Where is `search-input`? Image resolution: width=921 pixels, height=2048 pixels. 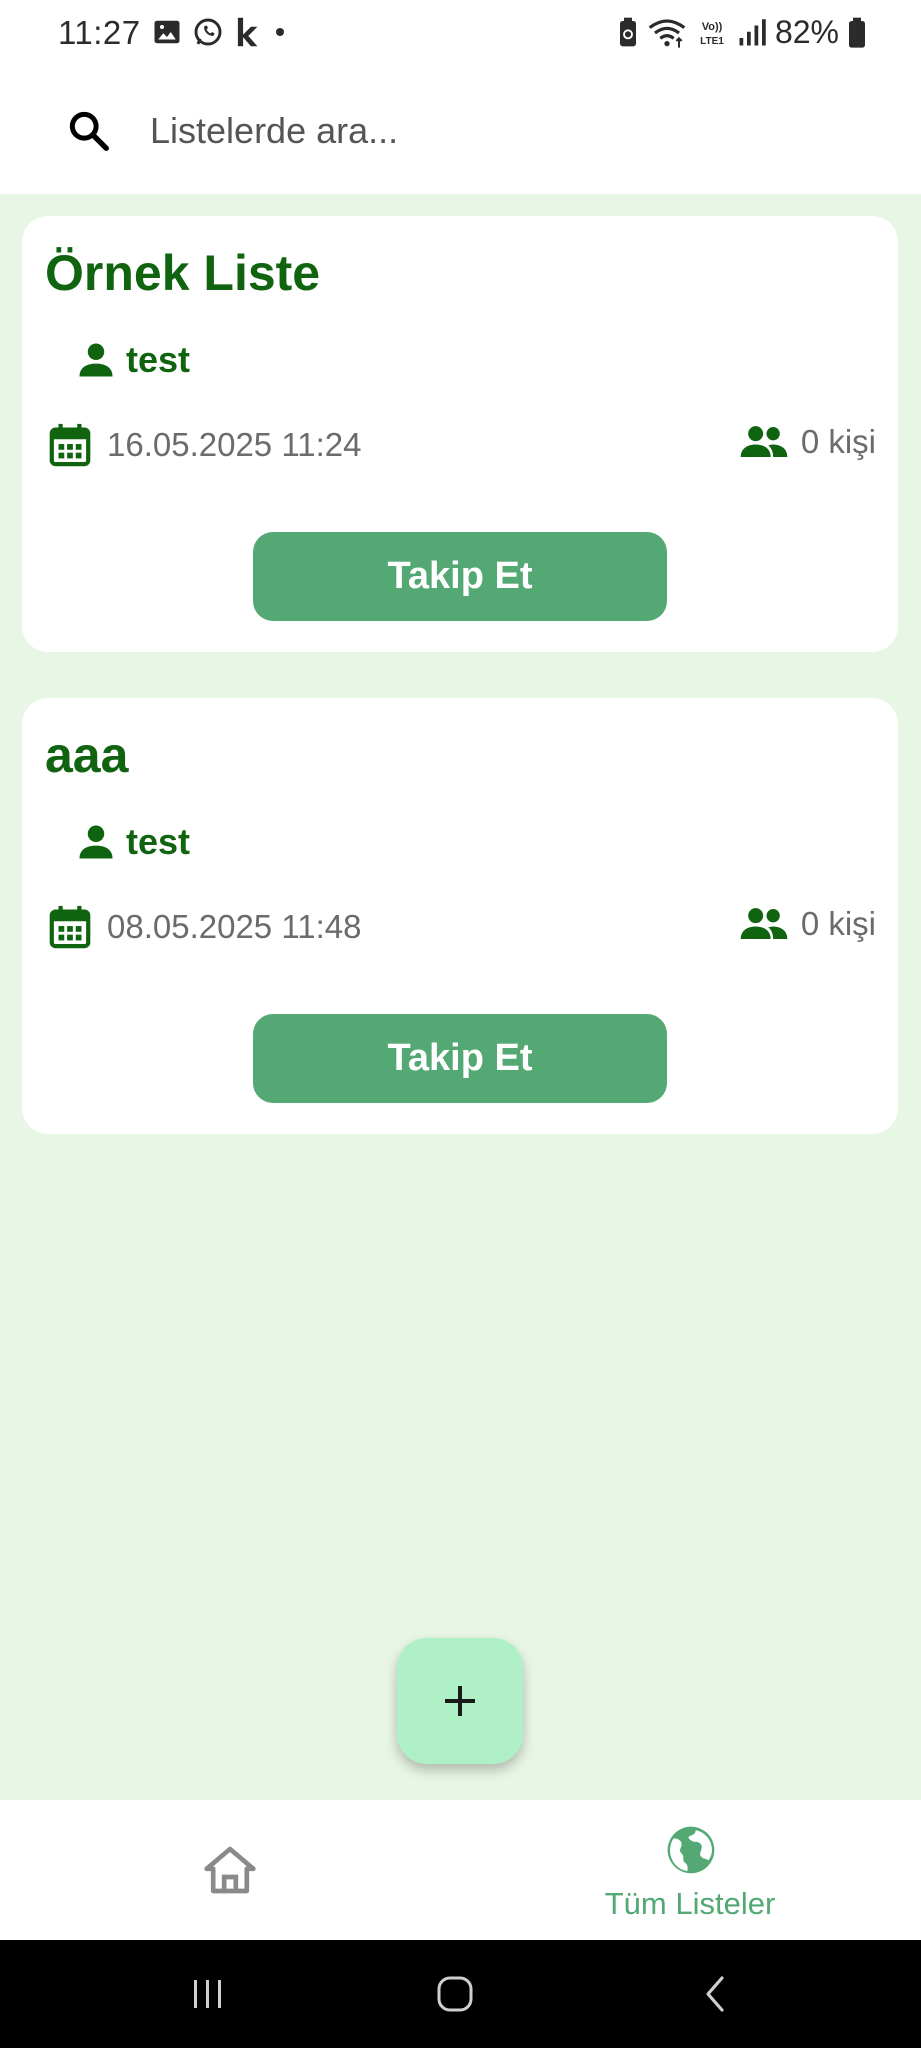
search-input is located at coordinates (500, 131).